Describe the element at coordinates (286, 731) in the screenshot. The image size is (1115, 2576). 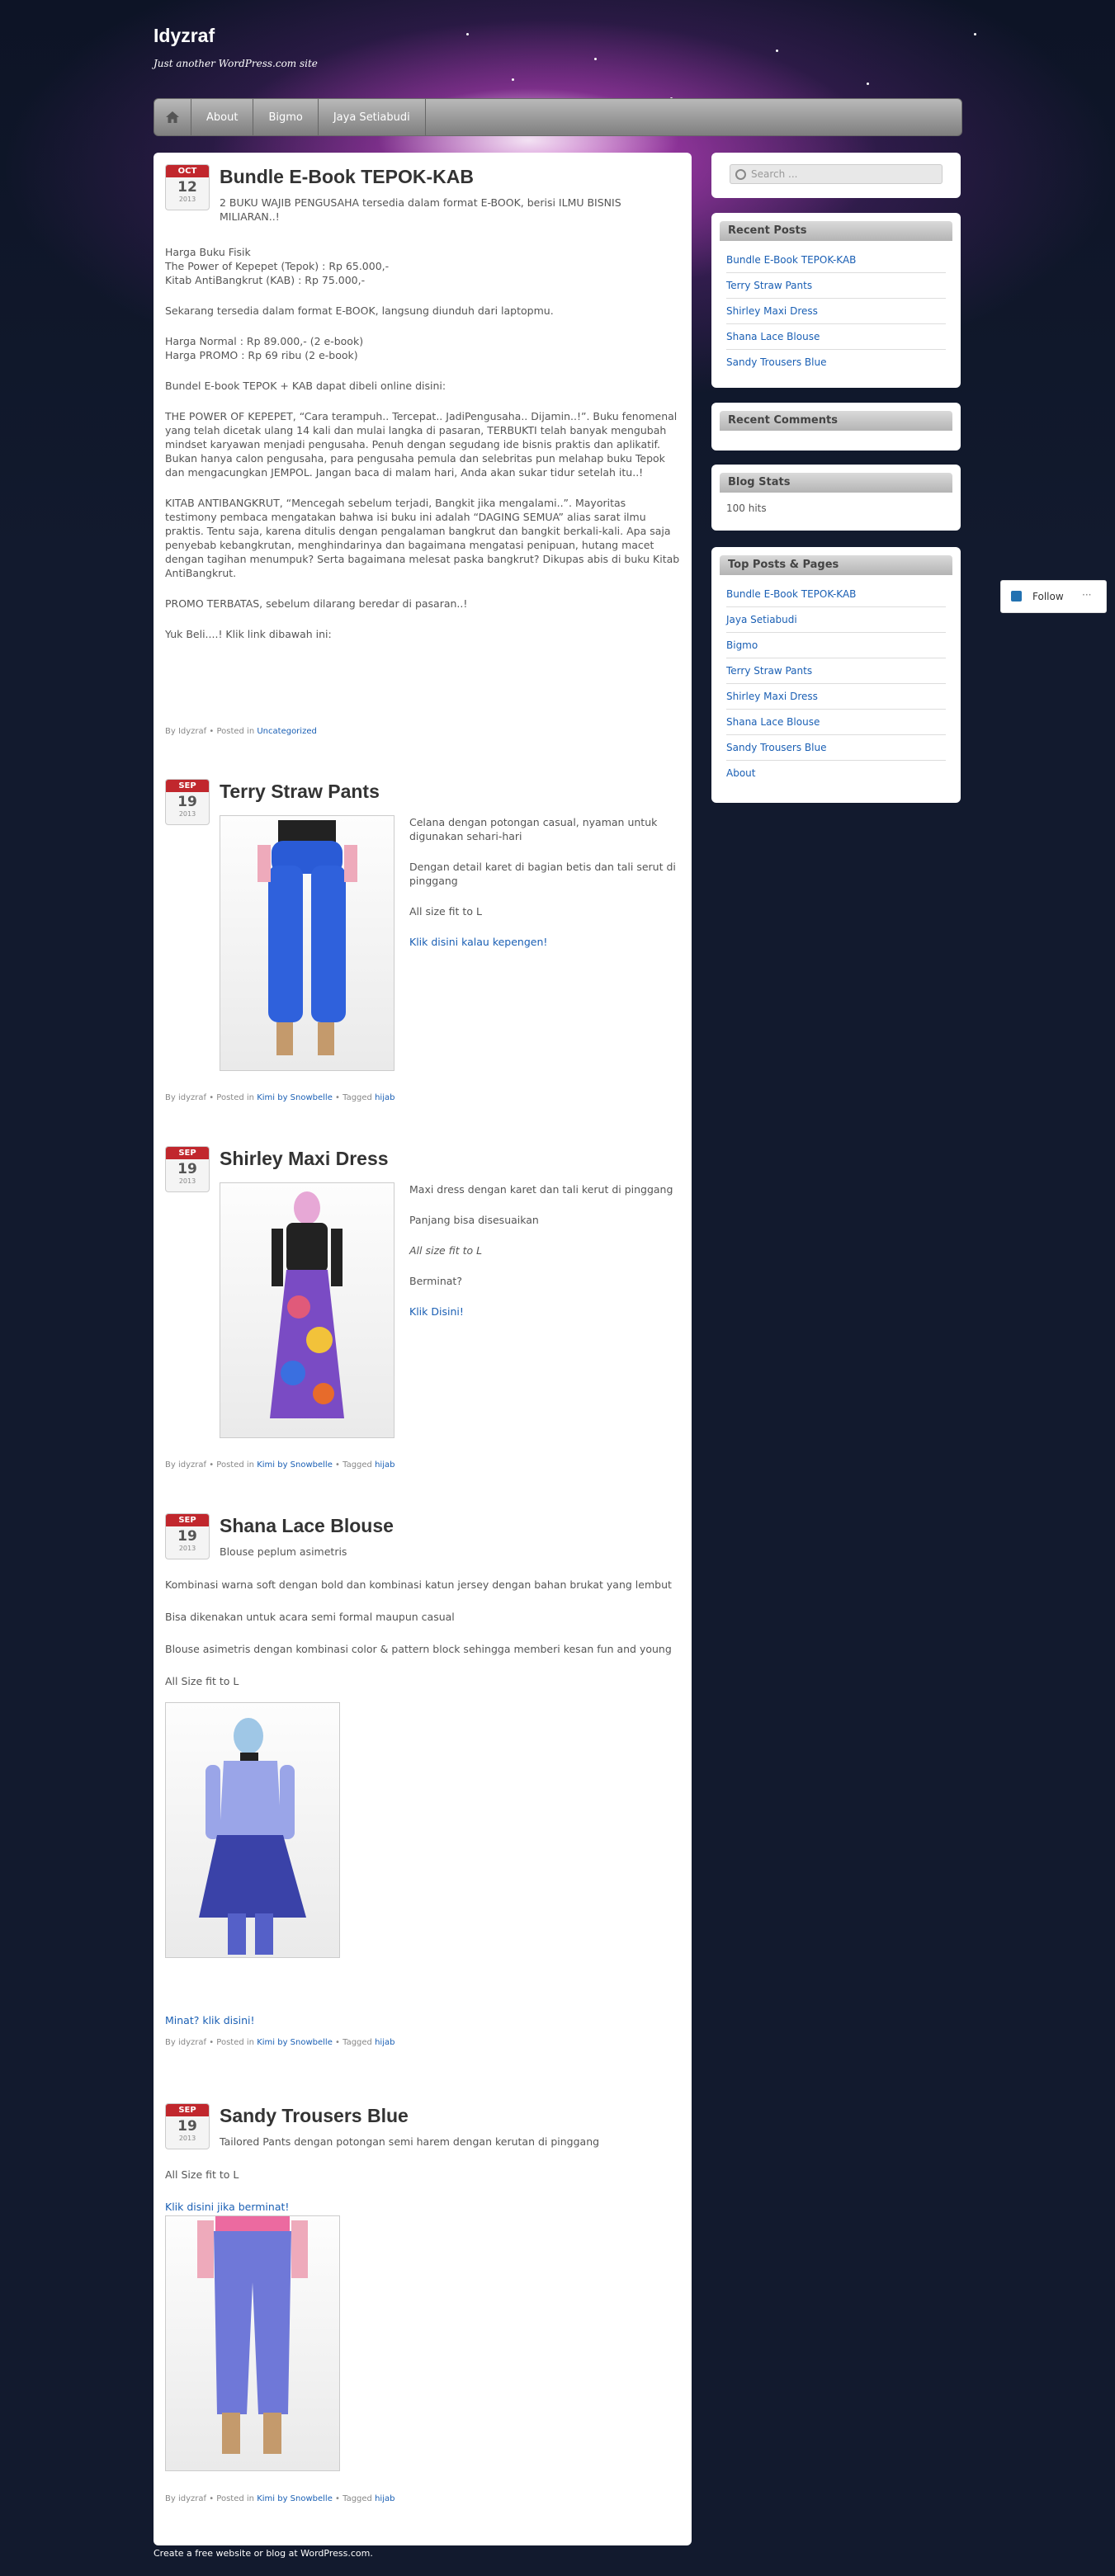
I see `category-link: Uncategorized` at that location.